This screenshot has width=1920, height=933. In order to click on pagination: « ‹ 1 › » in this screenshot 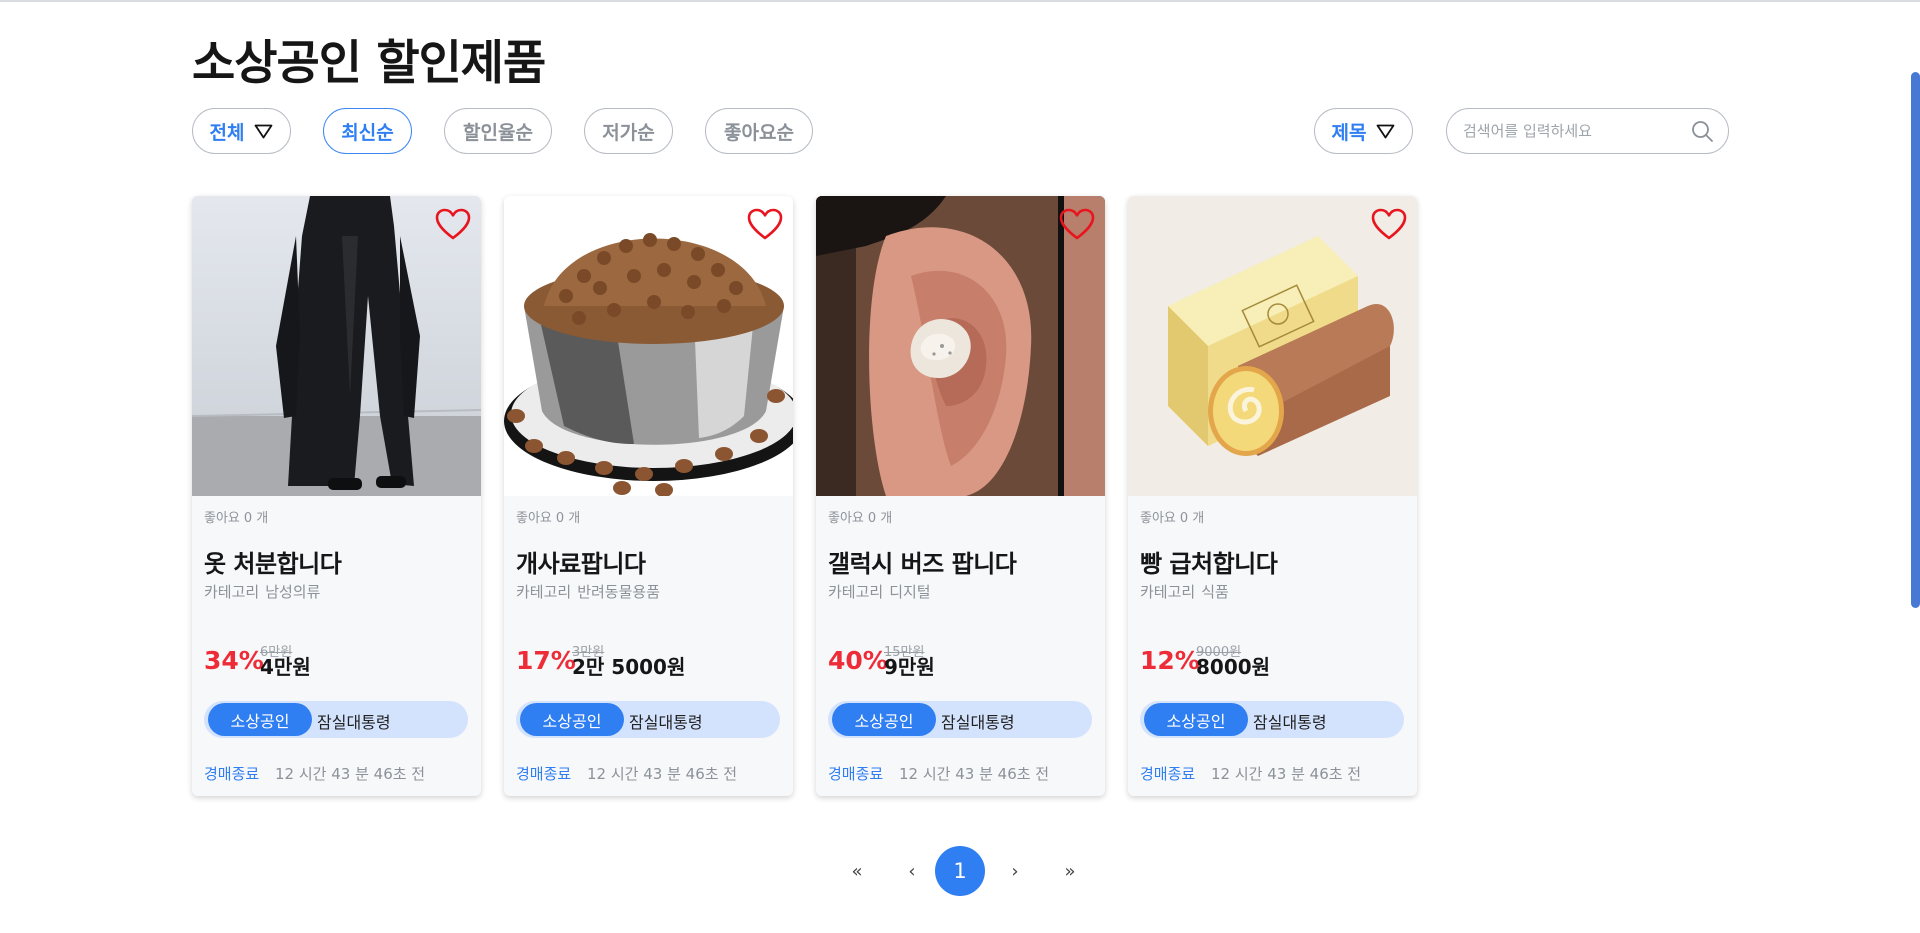, I will do `click(960, 871)`.